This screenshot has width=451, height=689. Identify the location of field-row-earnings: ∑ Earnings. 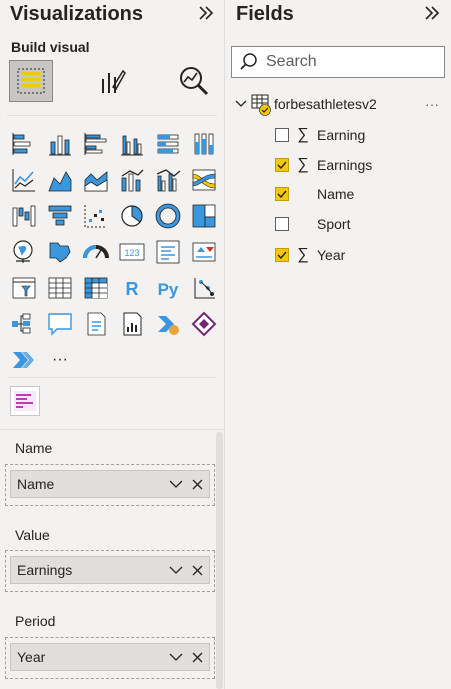
(323, 165).